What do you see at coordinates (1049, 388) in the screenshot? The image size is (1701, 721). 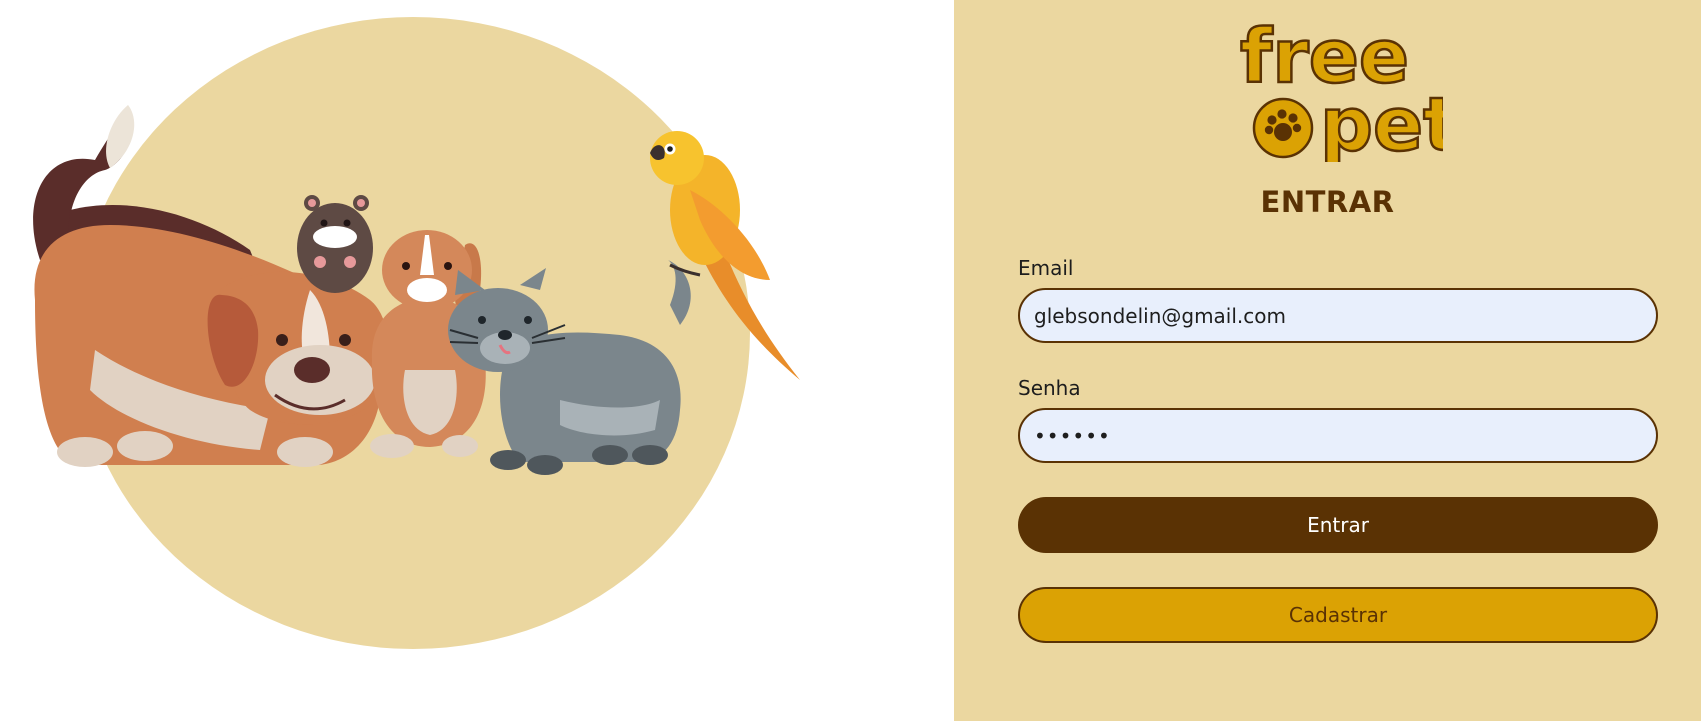 I see `password-label: Senha` at bounding box center [1049, 388].